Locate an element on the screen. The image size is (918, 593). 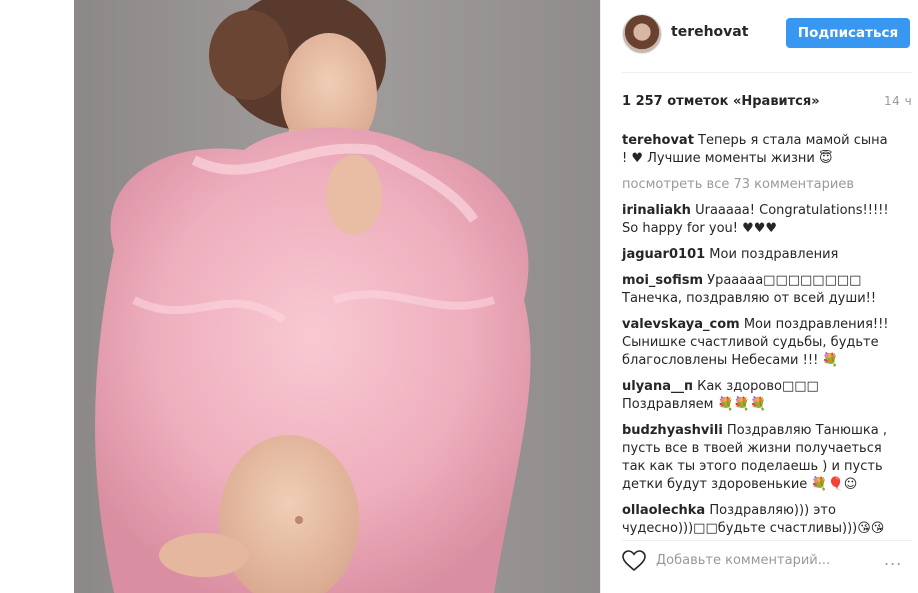
comment-user: jaguar0101 is located at coordinates (663, 254).